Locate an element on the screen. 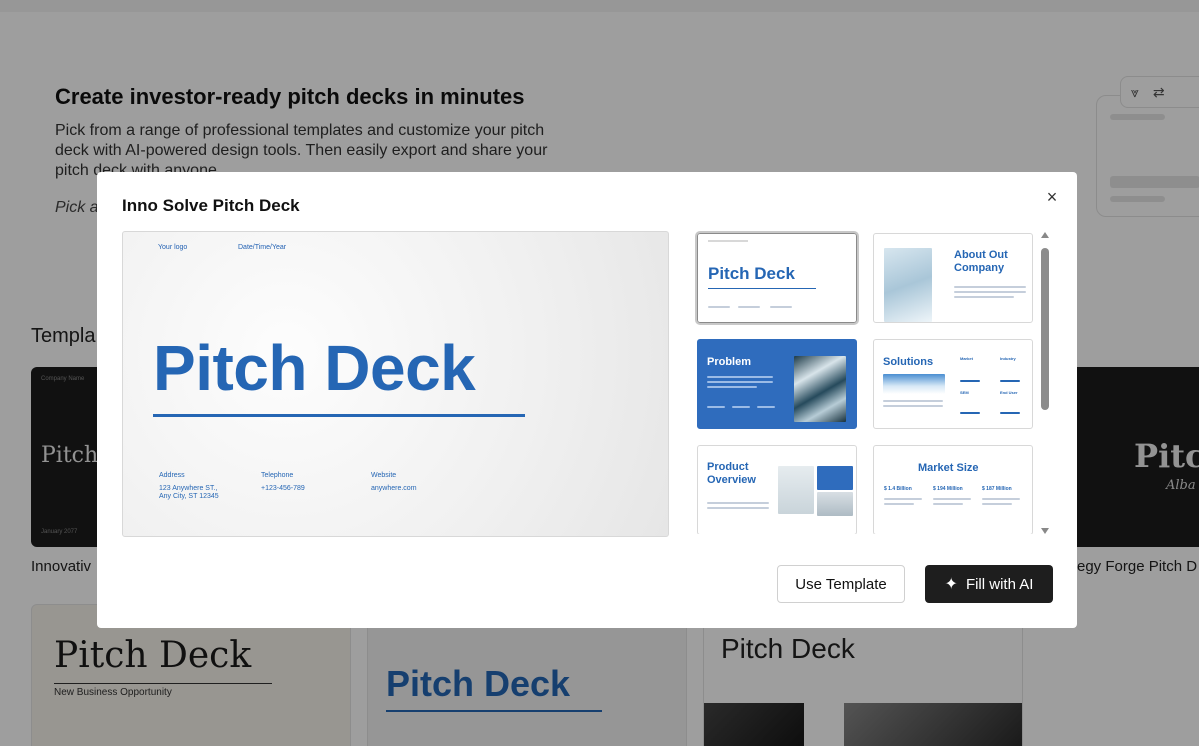  address-value-1: 123 Anywhere ST., is located at coordinates (188, 488).